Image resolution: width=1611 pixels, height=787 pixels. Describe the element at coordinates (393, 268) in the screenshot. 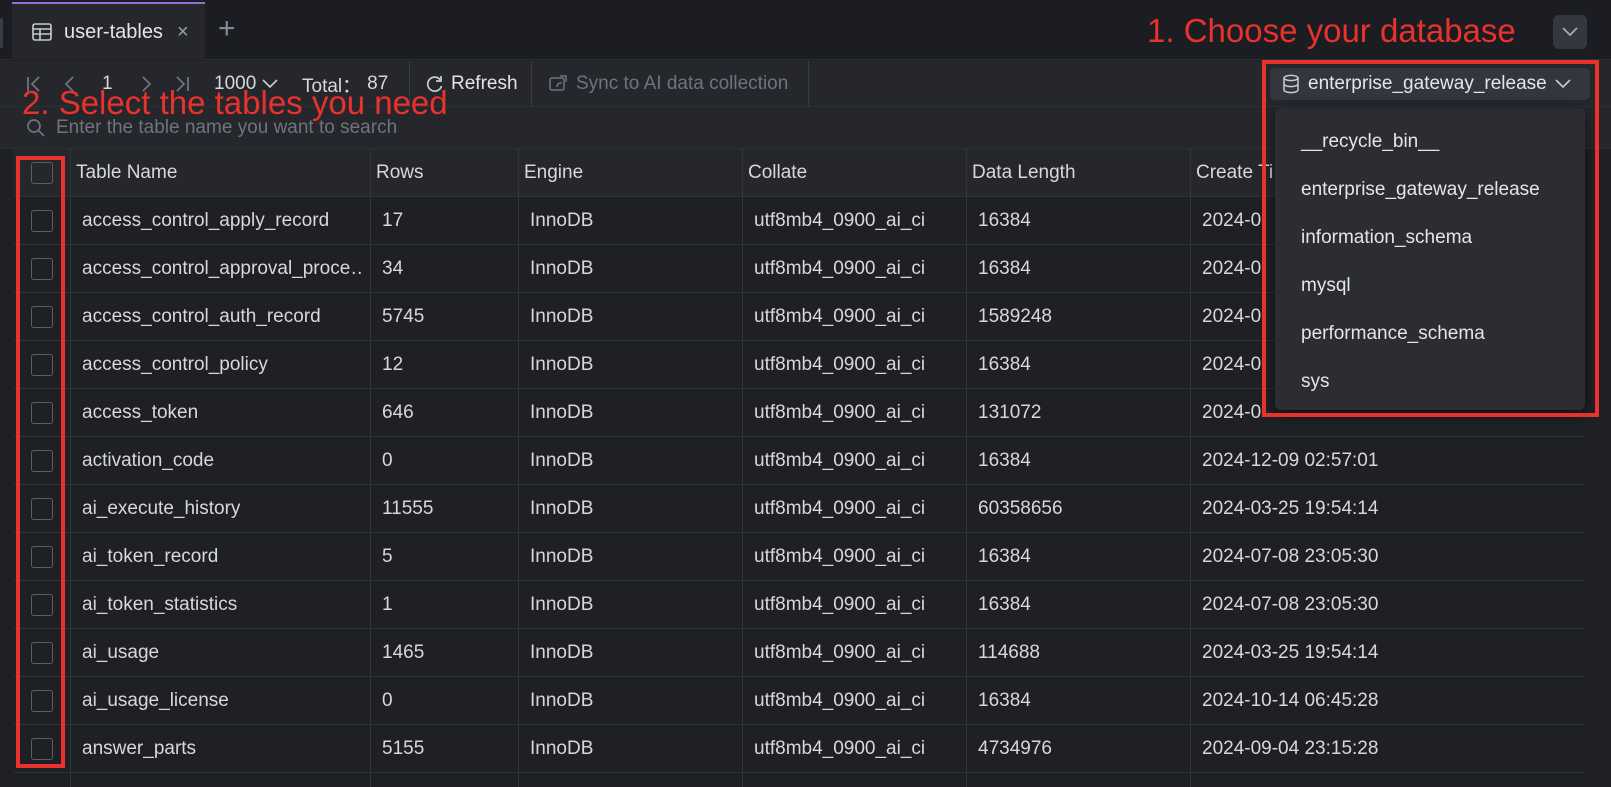

I see `cell-rows: 34` at that location.